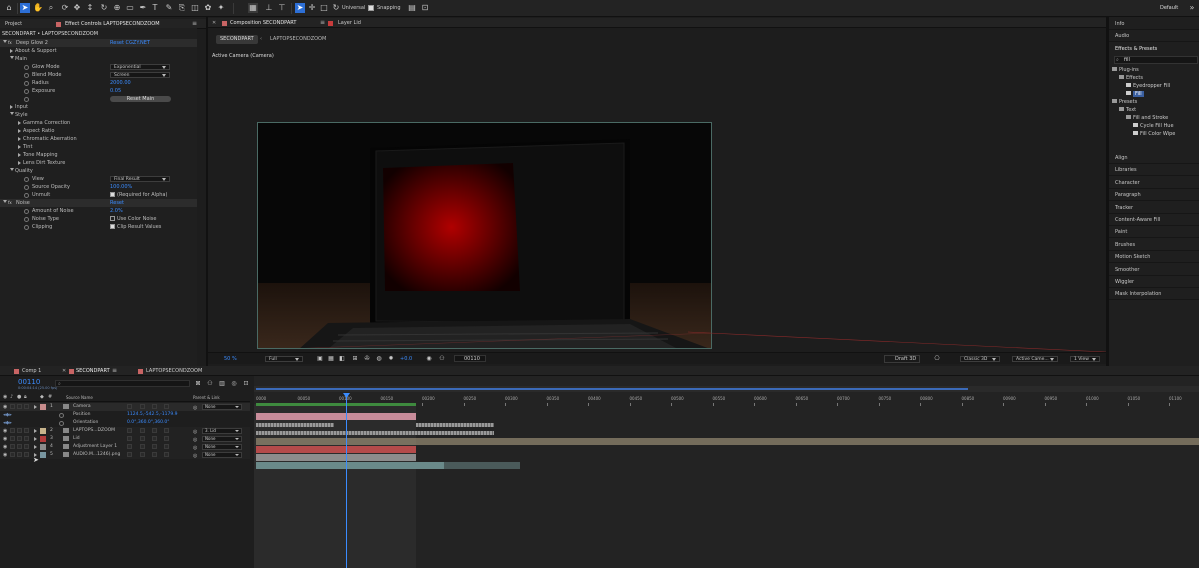  I want to click on parent-select: 3. Lid, so click(222, 431).